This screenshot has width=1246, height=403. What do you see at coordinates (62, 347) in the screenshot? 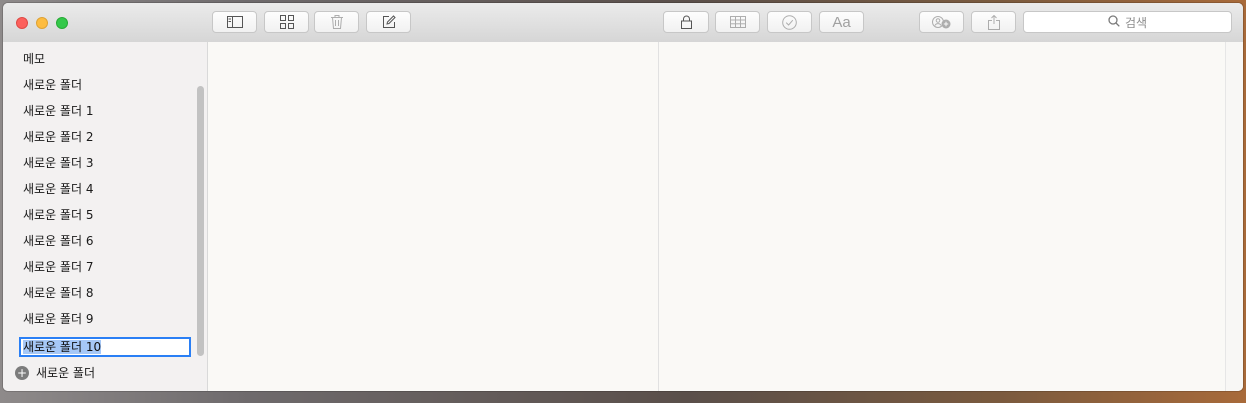
I see `folder-rename-text: 새로운 폴더 10` at bounding box center [62, 347].